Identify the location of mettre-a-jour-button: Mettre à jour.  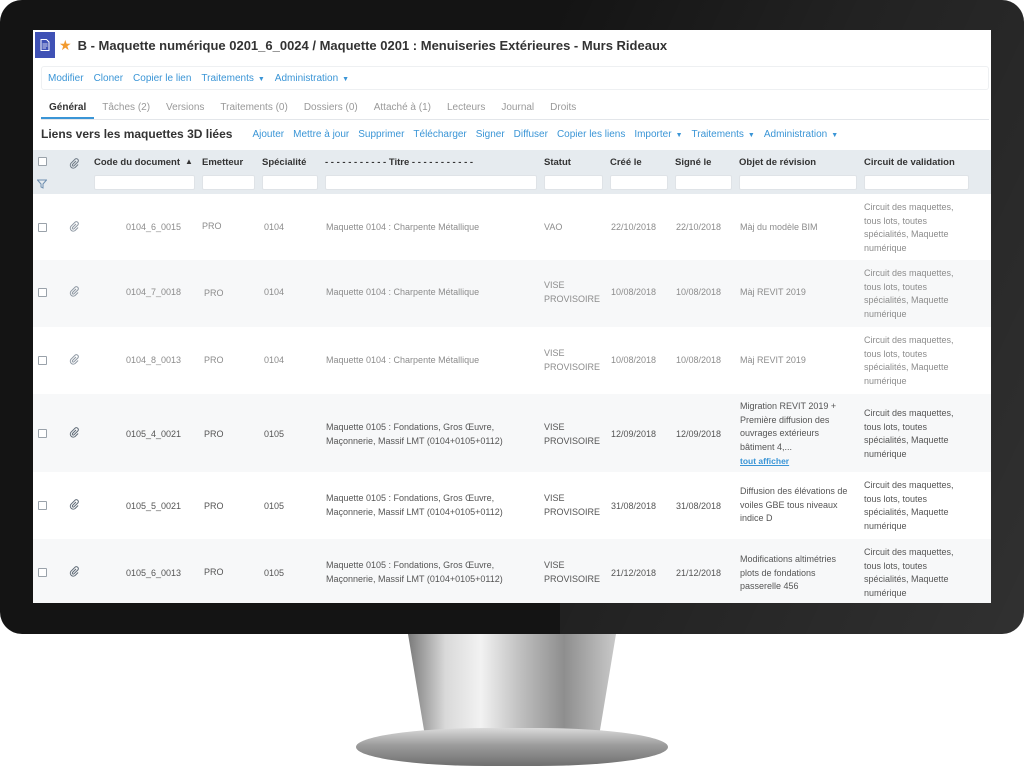
(321, 134).